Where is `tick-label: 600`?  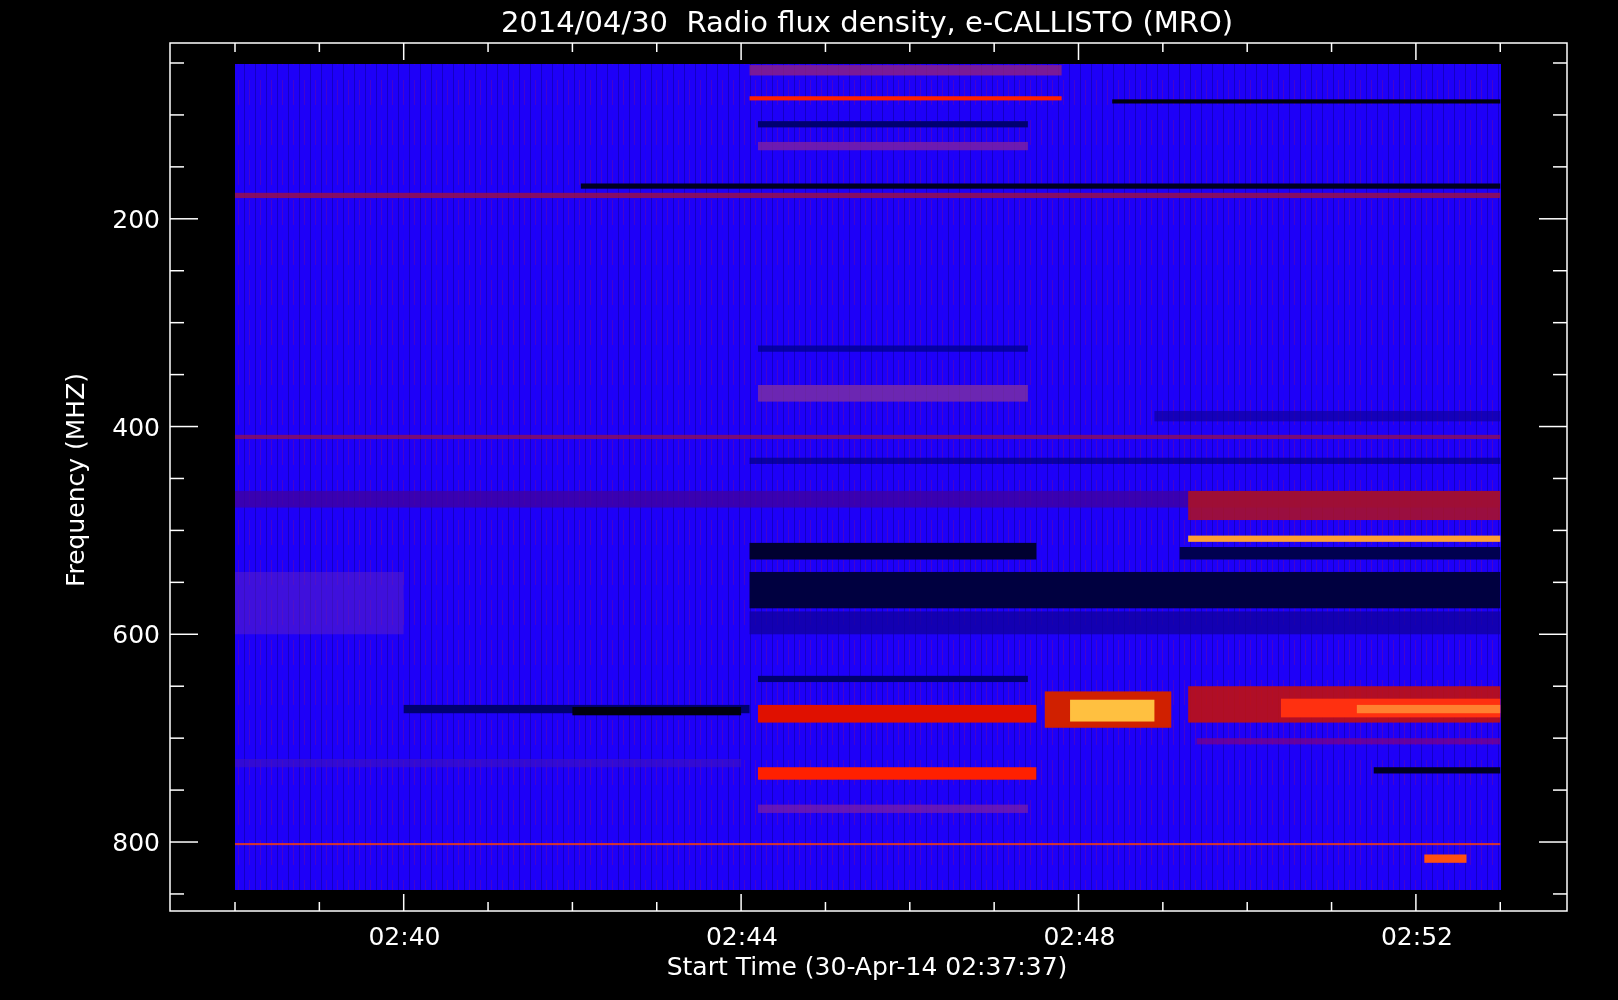
tick-label: 600 is located at coordinates (136, 635).